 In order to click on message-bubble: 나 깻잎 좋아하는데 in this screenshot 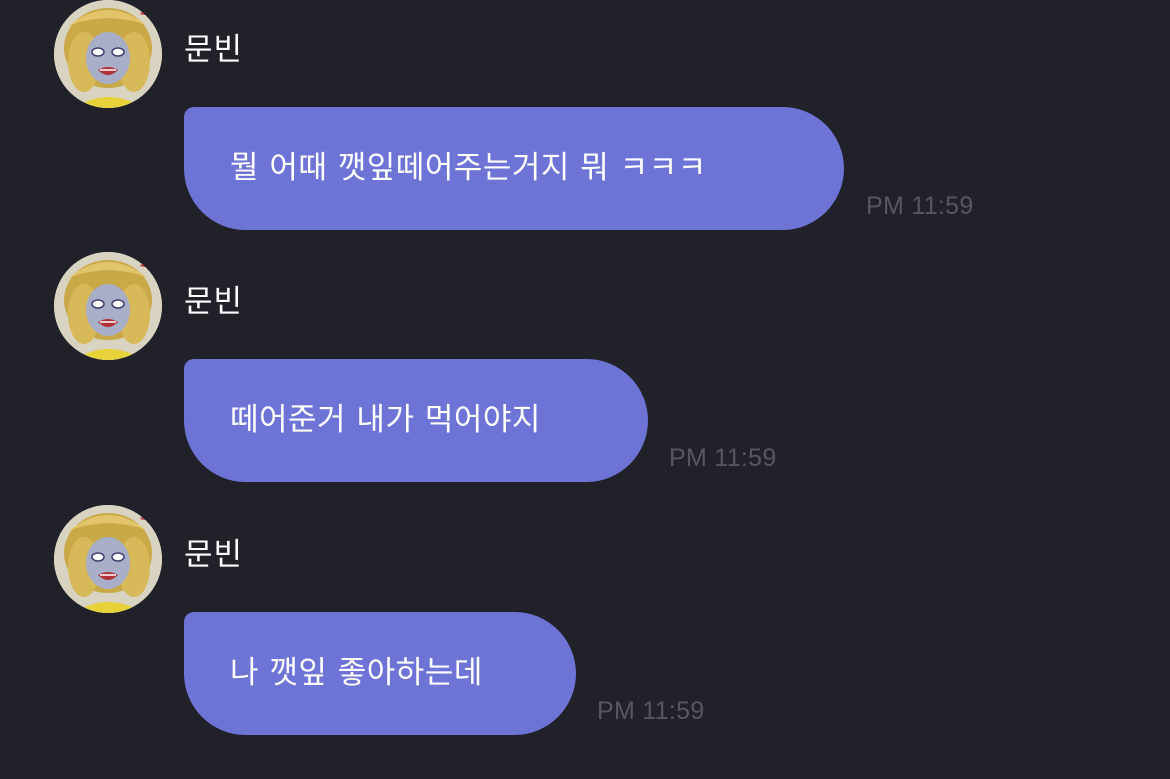, I will do `click(380, 673)`.